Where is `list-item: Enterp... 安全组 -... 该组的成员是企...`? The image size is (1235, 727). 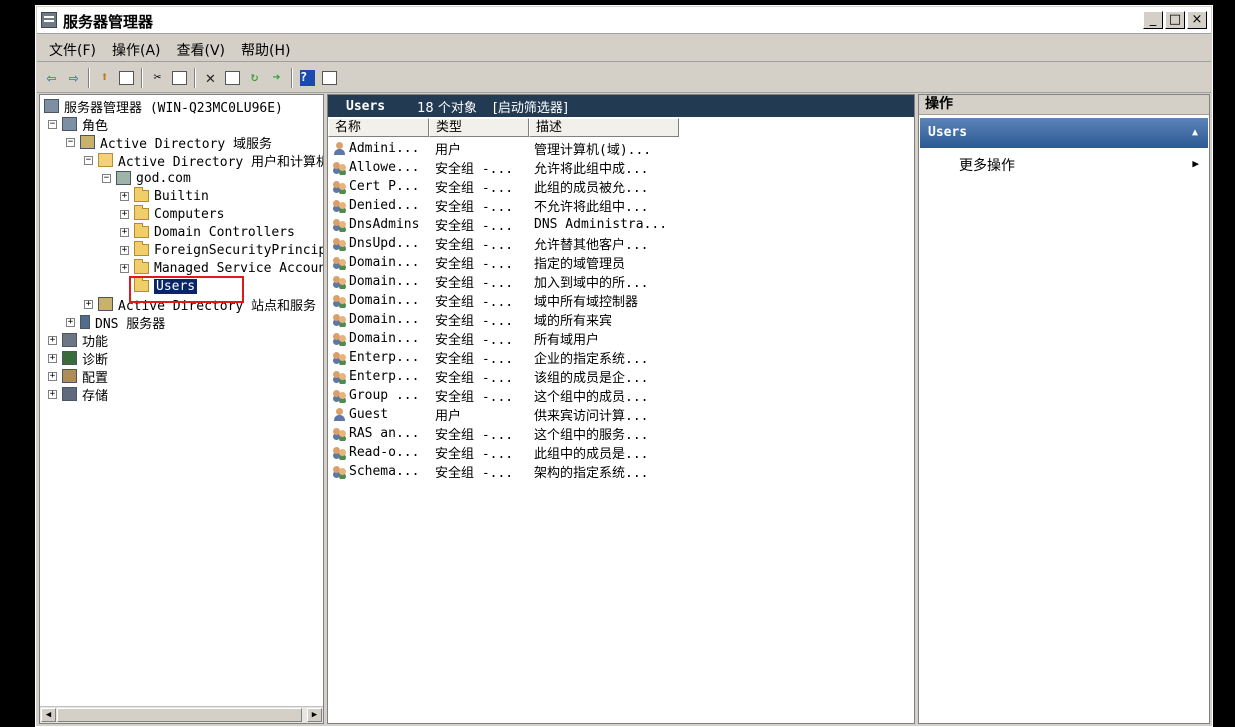 list-item: Enterp... 安全组 -... 该组的成员是企... is located at coordinates (503, 376).